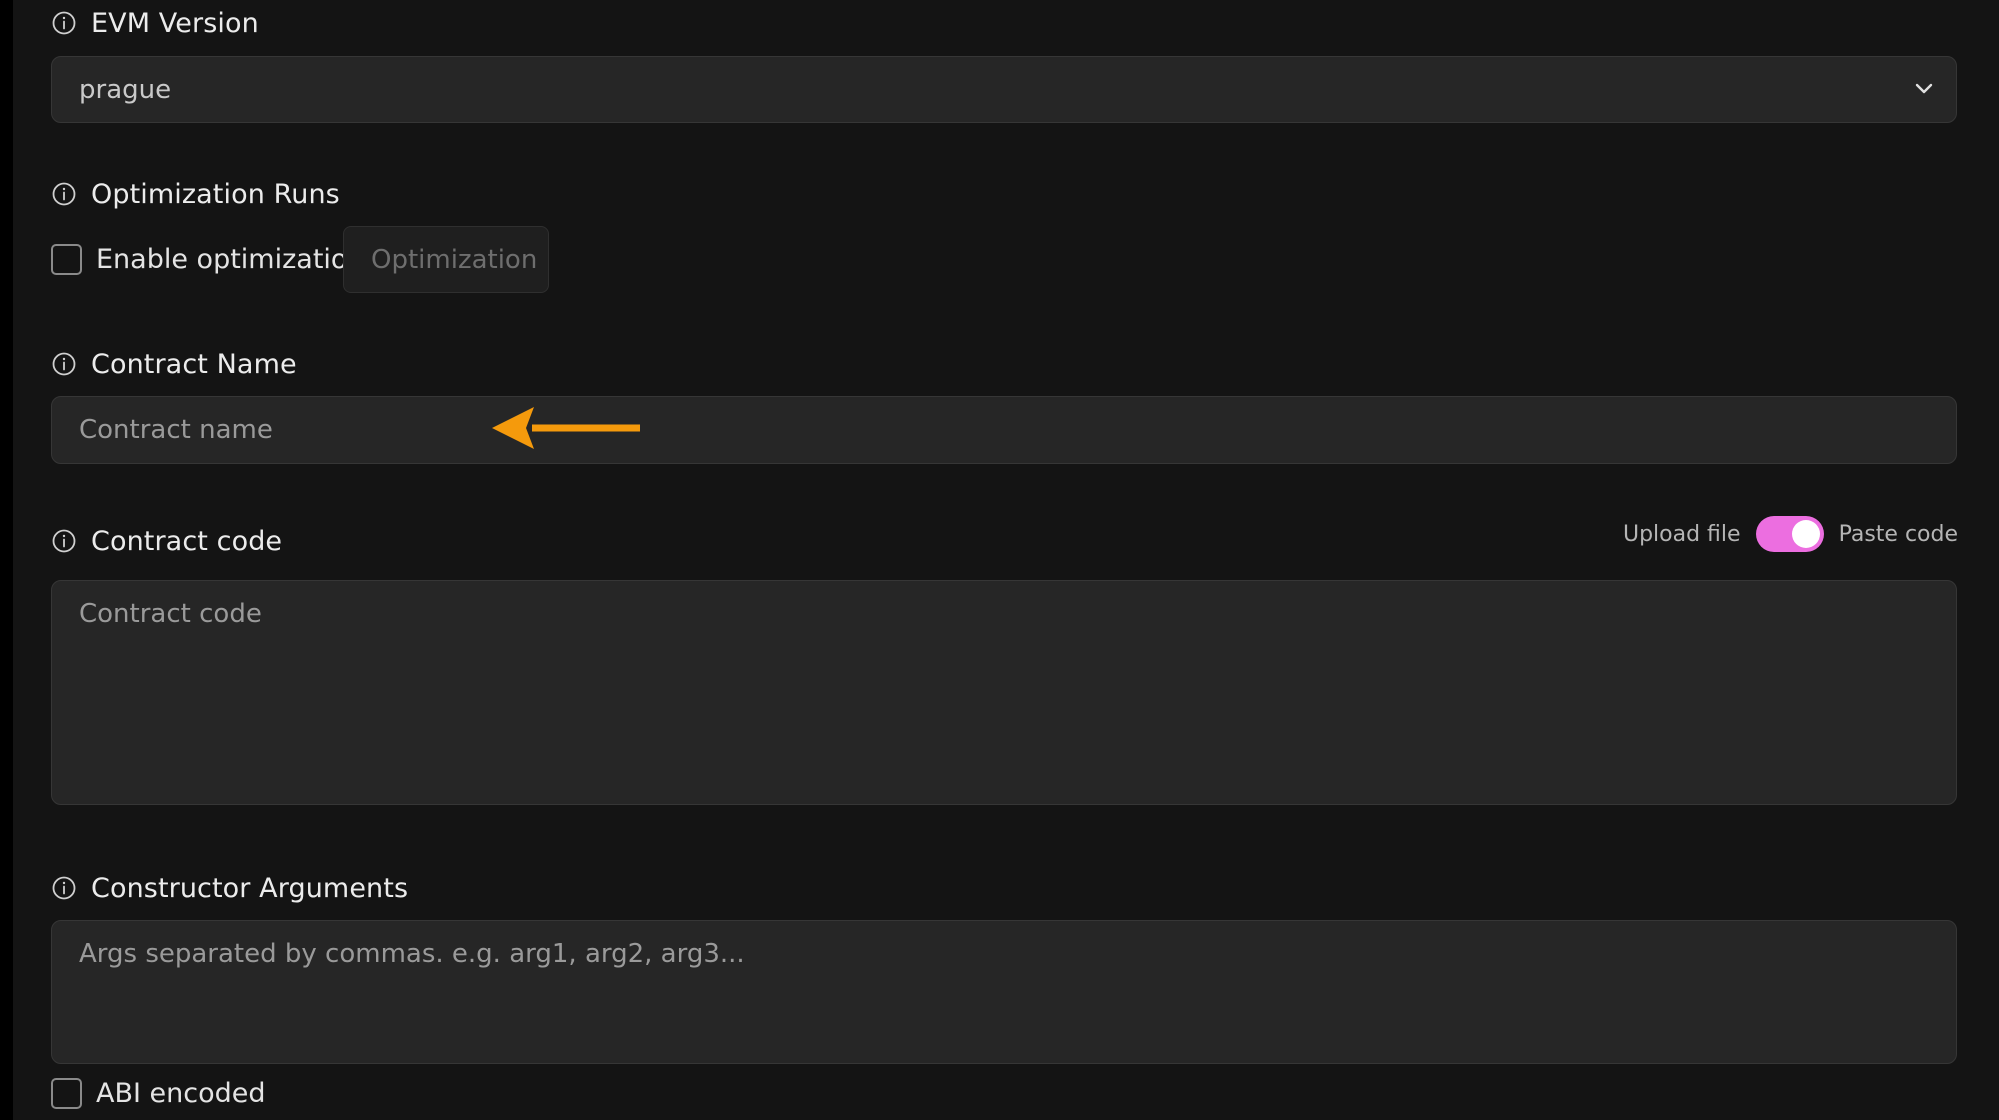 Image resolution: width=1999 pixels, height=1120 pixels. Describe the element at coordinates (66, 1093) in the screenshot. I see `abi-encoded-checkbox` at that location.